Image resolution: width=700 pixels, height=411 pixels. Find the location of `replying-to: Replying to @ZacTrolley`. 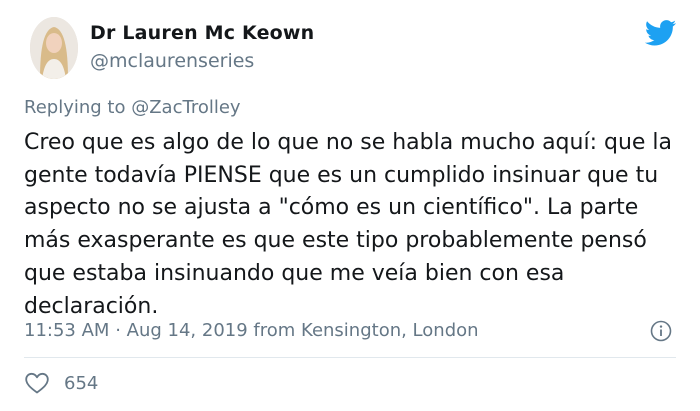

replying-to: Replying to @ZacTrolley is located at coordinates (132, 107).